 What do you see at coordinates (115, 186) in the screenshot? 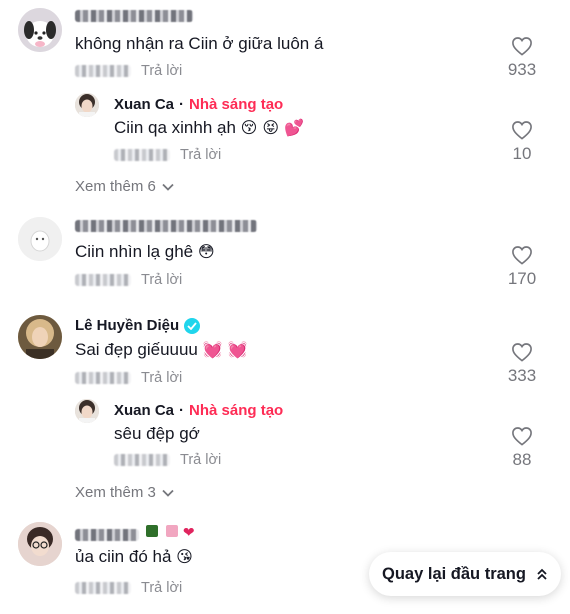
I see `view-more-label: Xem thêm 6` at bounding box center [115, 186].